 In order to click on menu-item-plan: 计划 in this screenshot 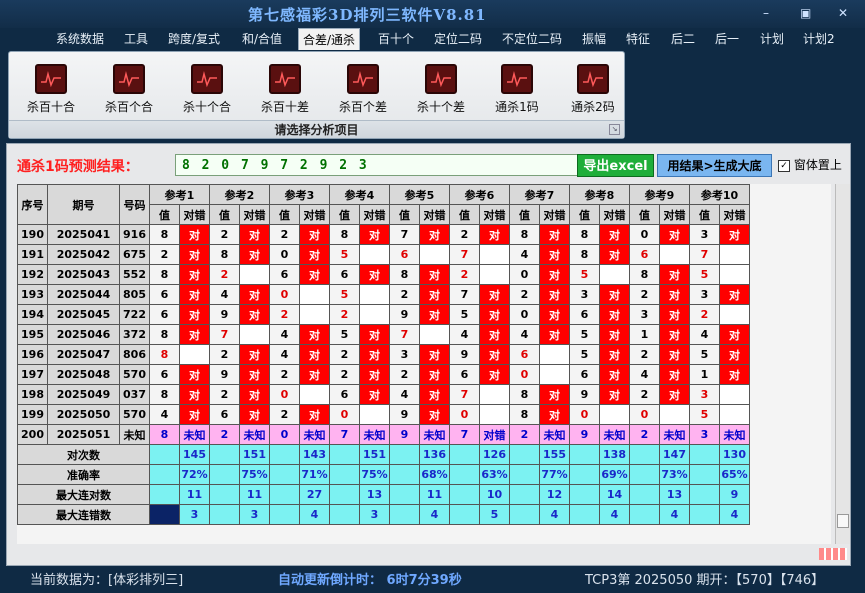, I will do `click(772, 38)`.